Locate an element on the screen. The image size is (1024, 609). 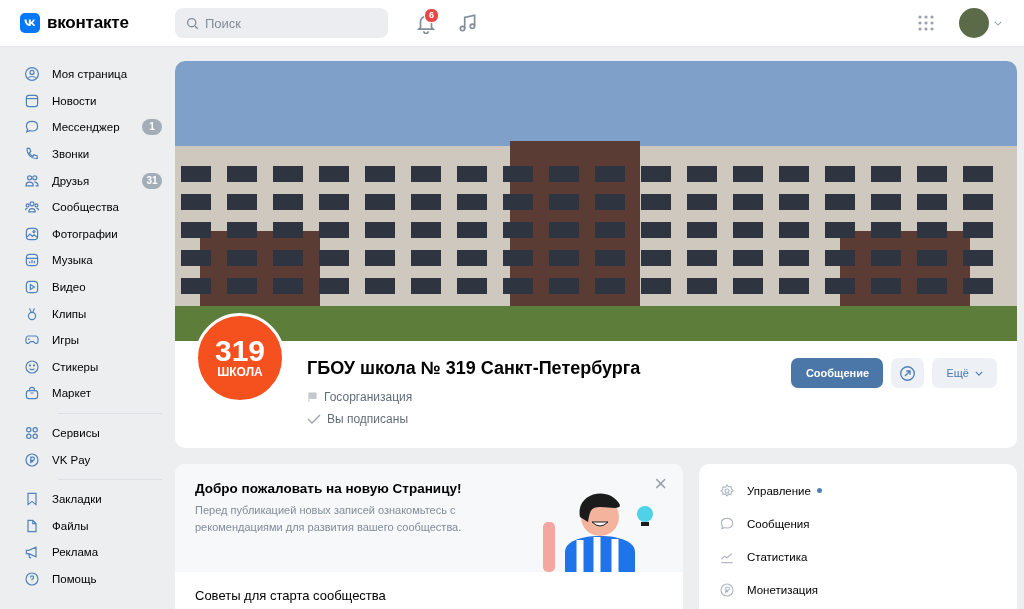
sidebar-item: Файлы is located at coordinates (93, 526).